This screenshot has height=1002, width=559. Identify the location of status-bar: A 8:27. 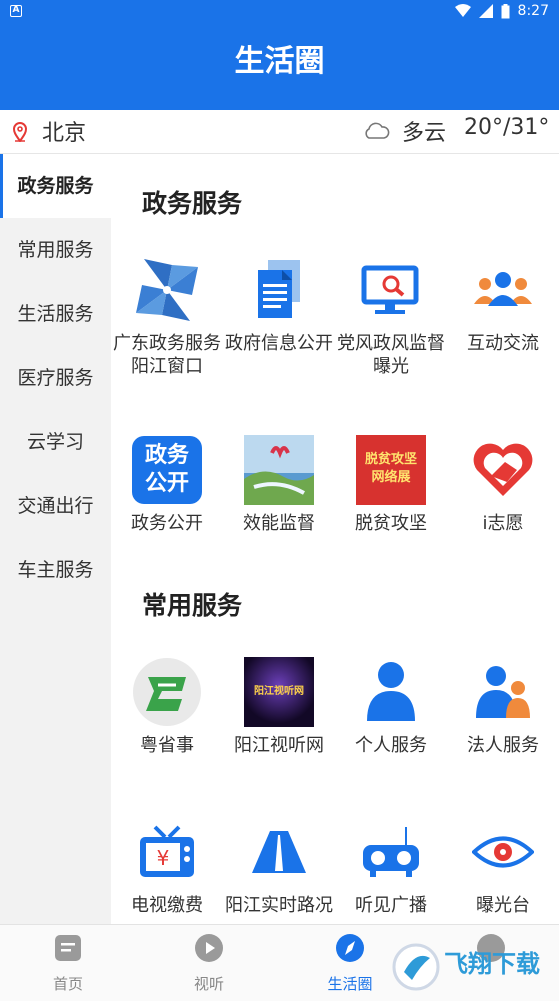
(279, 12).